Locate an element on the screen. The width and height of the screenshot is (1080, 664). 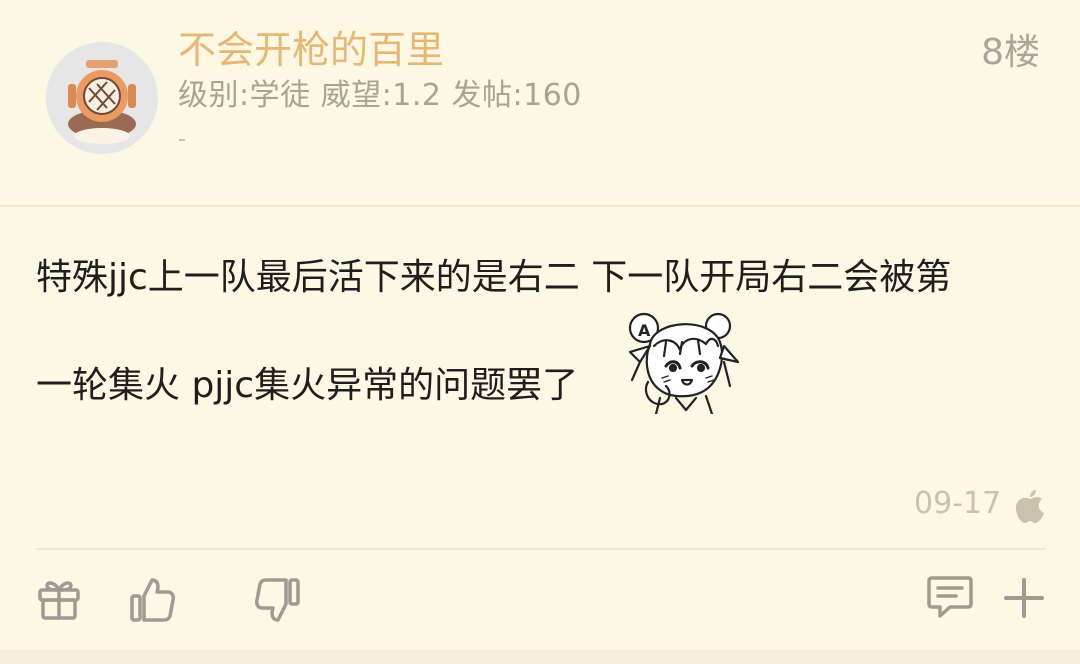
svg-text: A is located at coordinates (644, 330).